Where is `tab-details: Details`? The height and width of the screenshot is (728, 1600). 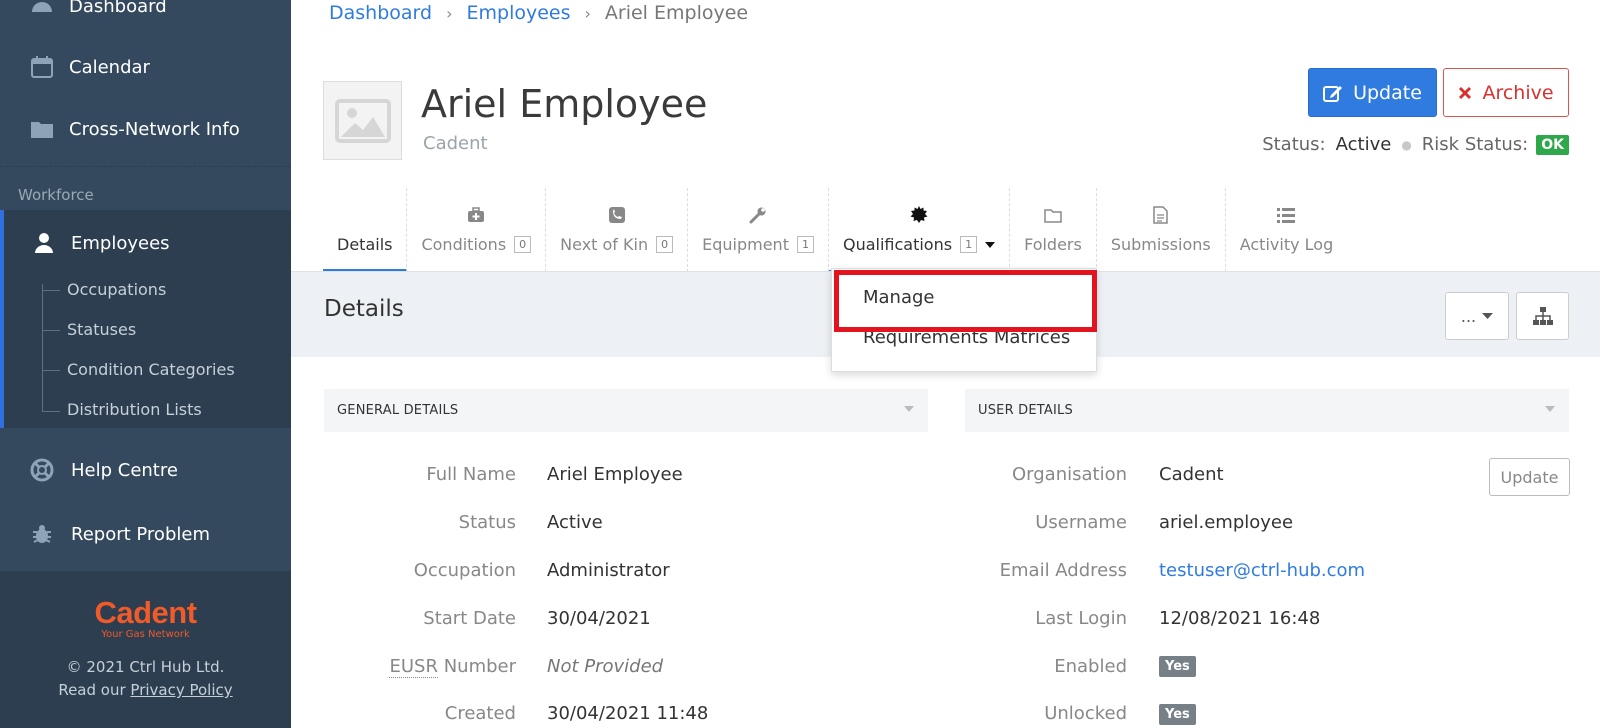 tab-details: Details is located at coordinates (365, 230).